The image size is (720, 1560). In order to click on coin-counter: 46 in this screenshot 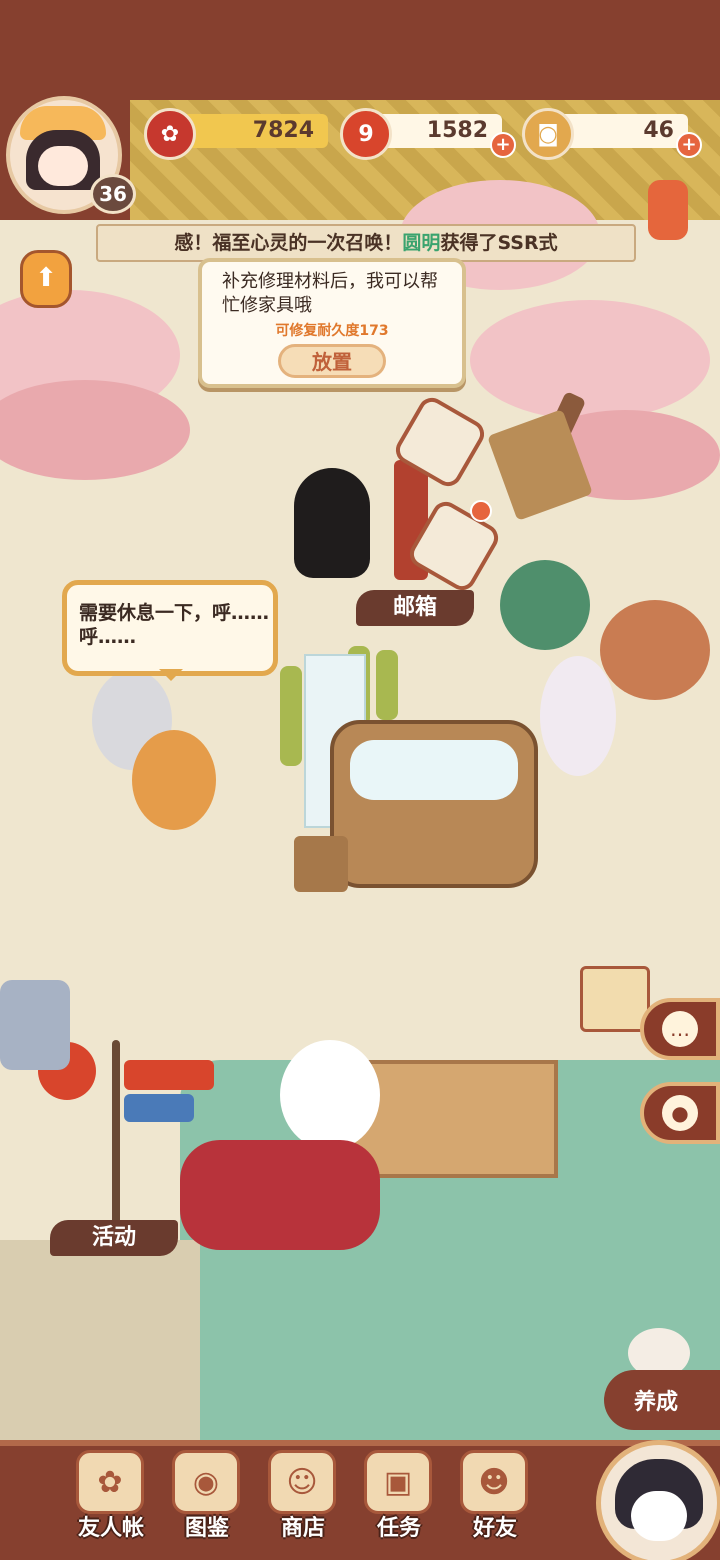, I will do `click(621, 131)`.